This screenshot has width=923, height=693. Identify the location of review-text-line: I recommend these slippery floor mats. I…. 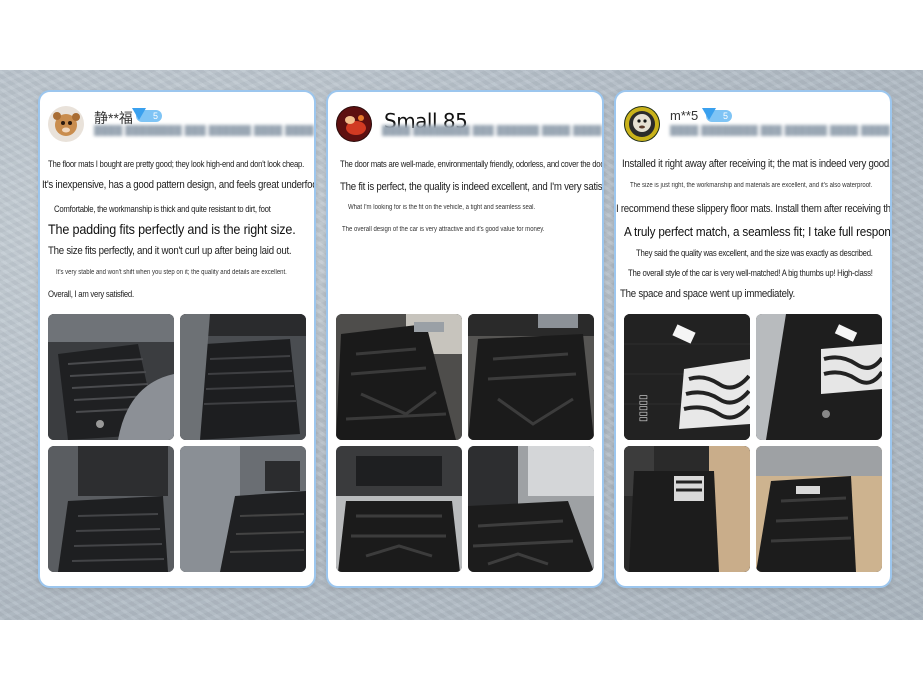
(754, 209).